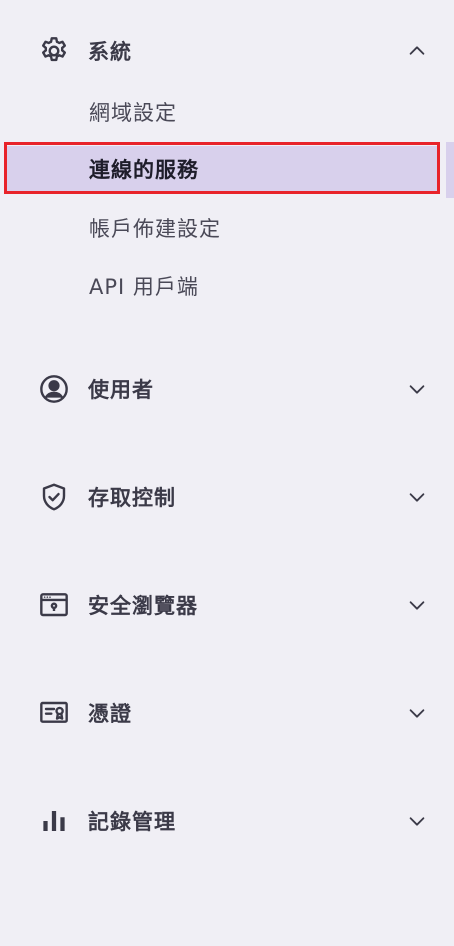  Describe the element at coordinates (227, 389) in the screenshot. I see `sidebar-section-users: 使用者` at that location.